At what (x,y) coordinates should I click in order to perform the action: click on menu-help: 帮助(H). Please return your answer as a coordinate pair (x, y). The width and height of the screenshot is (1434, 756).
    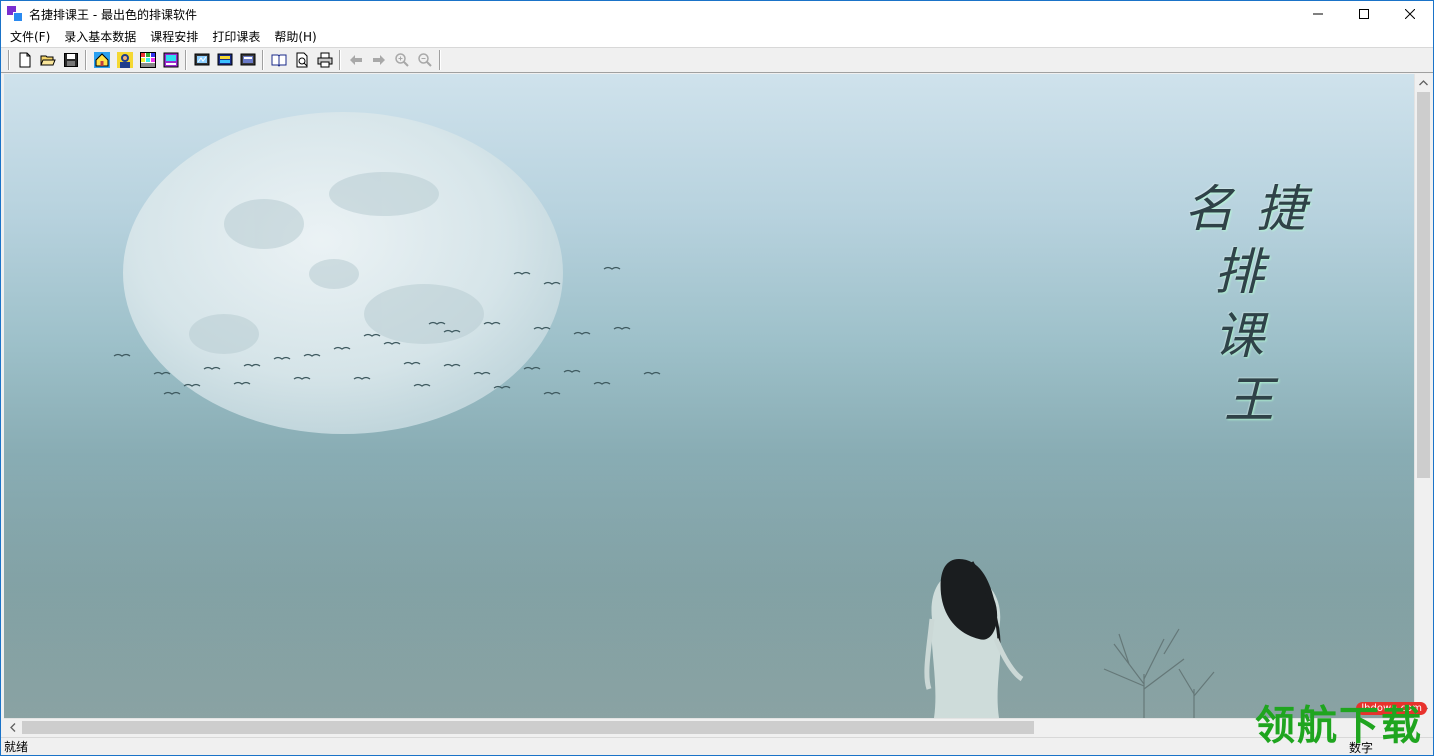
    Looking at the image, I should click on (295, 37).